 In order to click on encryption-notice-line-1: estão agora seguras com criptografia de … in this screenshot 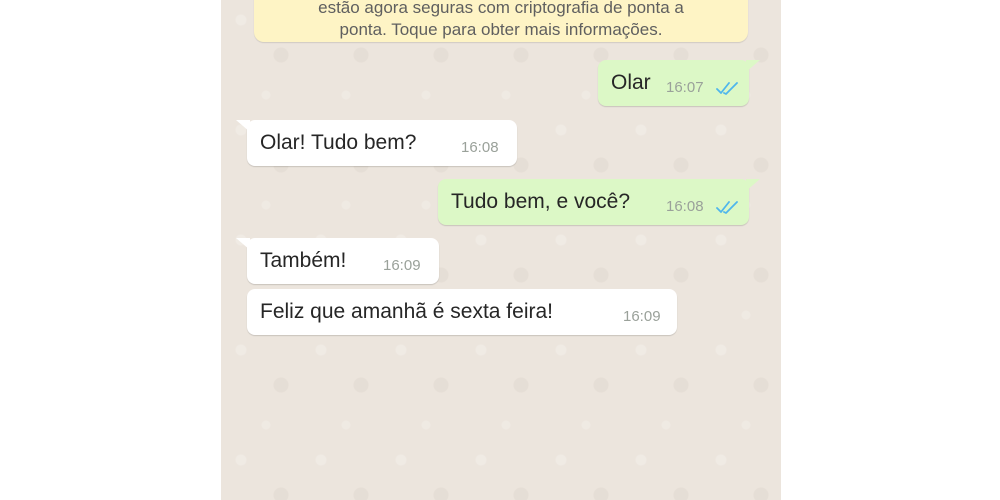, I will do `click(501, 8)`.